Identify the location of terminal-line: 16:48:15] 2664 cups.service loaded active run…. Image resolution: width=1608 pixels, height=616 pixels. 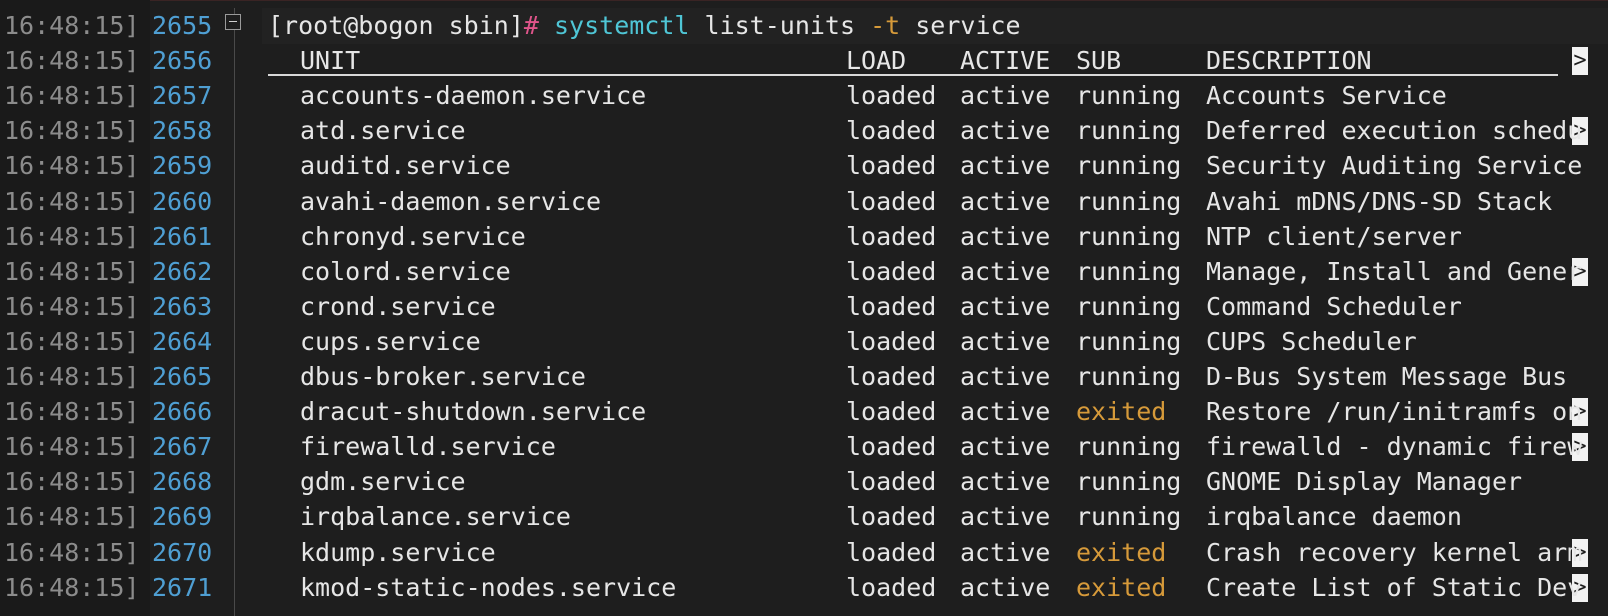
(804, 342).